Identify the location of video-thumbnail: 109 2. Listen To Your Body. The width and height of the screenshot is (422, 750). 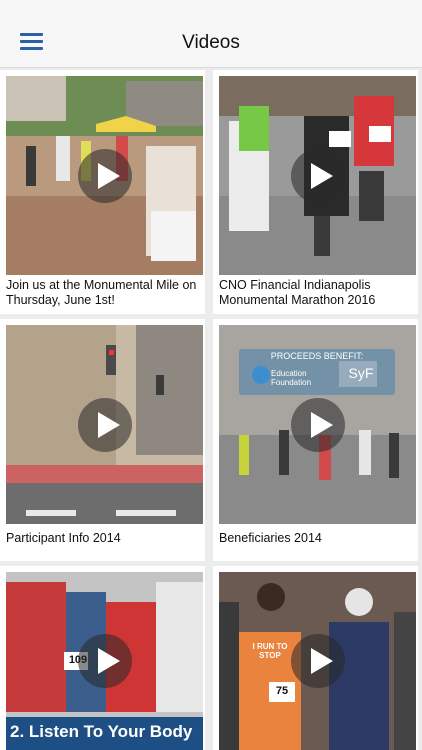
(104, 661).